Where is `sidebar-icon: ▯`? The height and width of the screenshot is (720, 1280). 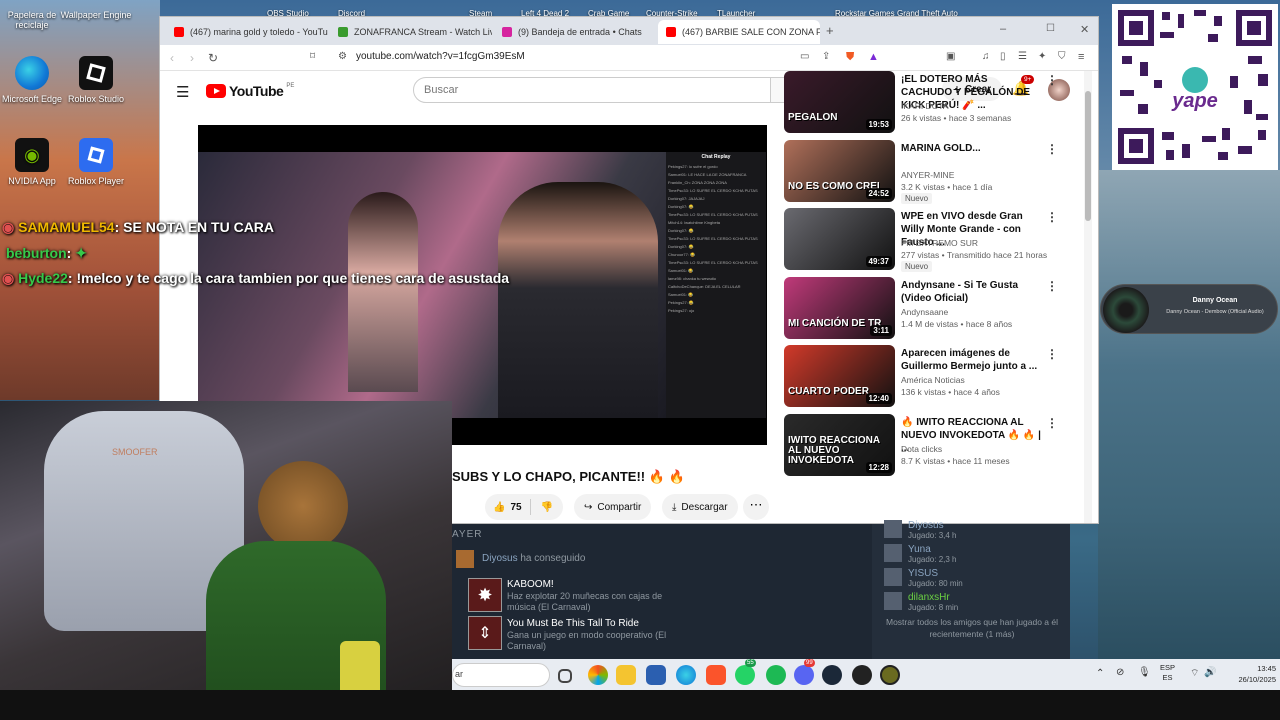
sidebar-icon: ▯ is located at coordinates (1003, 56).